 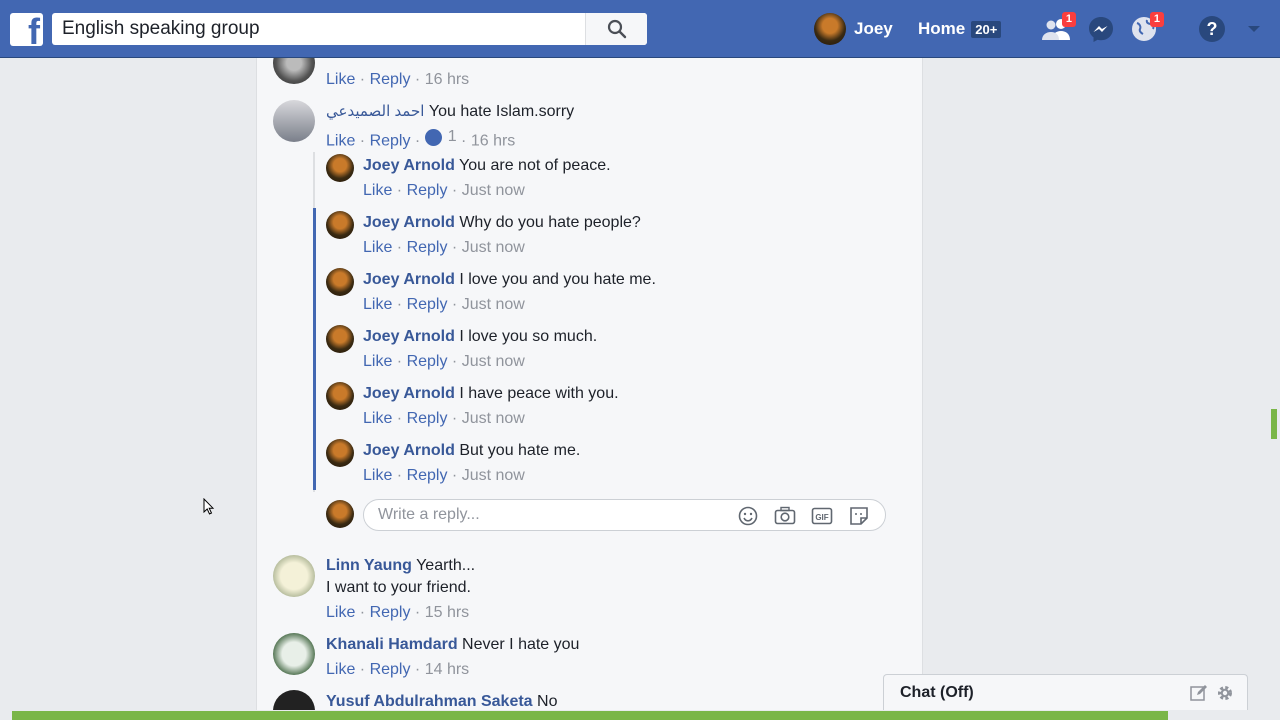 I want to click on search-button, so click(x=616, y=29).